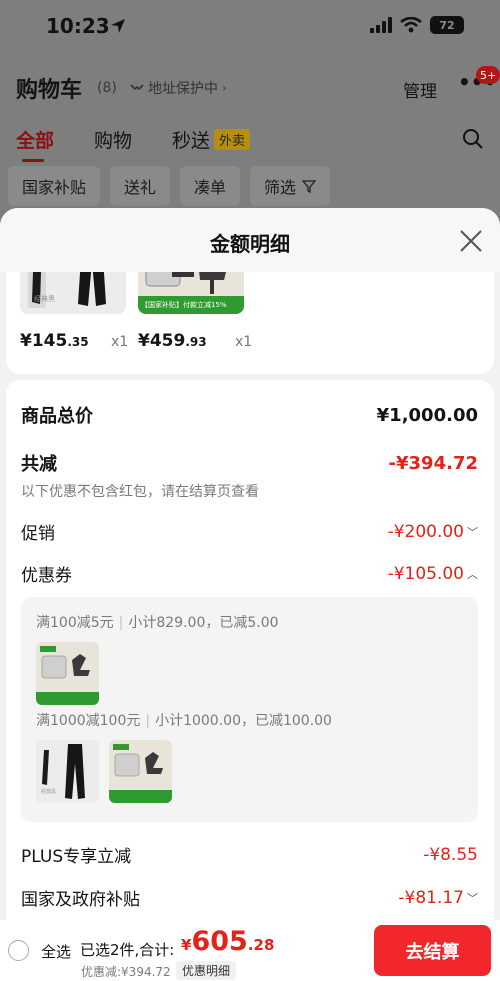 The height and width of the screenshot is (981, 500). Describe the element at coordinates (46, 576) in the screenshot. I see `coupon-label: 优惠券` at that location.